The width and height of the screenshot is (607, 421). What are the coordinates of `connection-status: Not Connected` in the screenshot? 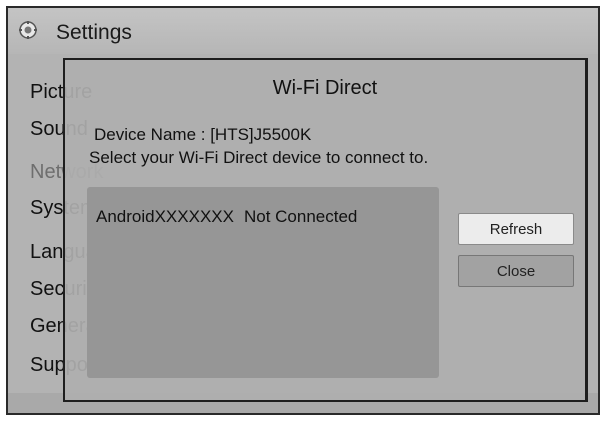 It's located at (300, 216).